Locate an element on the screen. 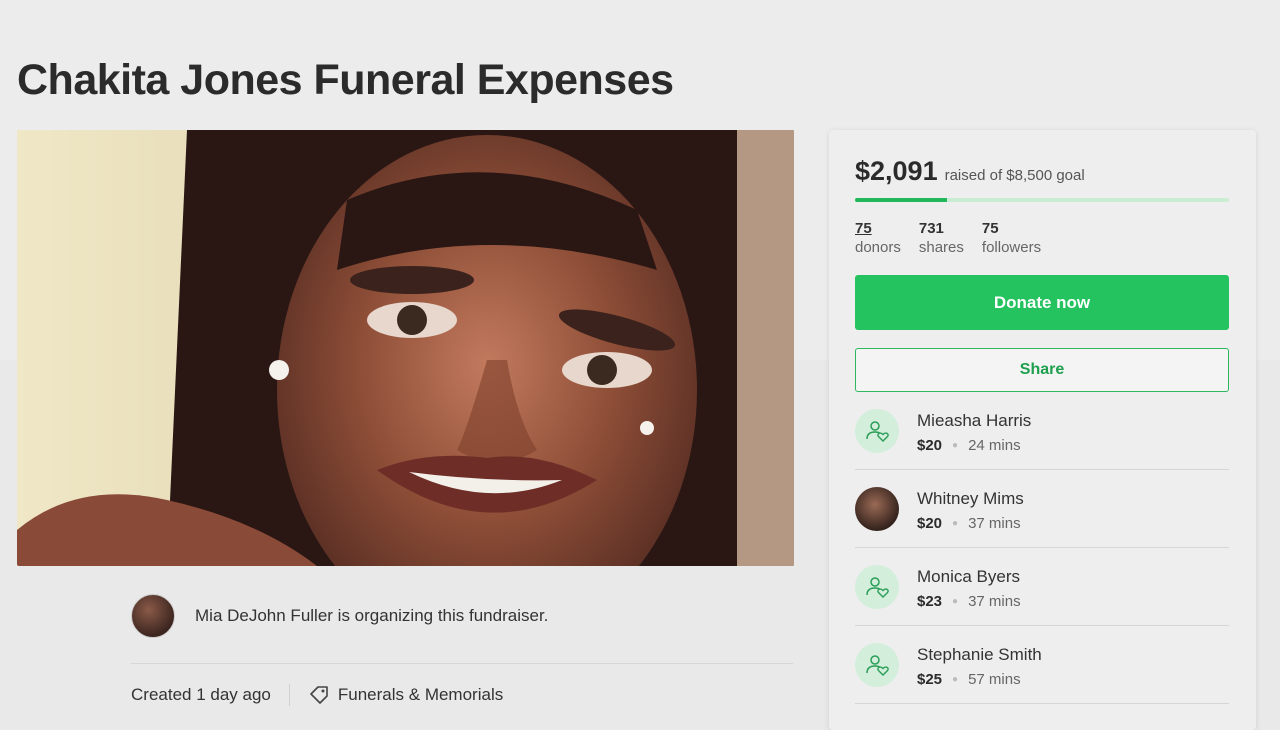  goal-text: raised of $8,500 goal is located at coordinates (1014, 175).